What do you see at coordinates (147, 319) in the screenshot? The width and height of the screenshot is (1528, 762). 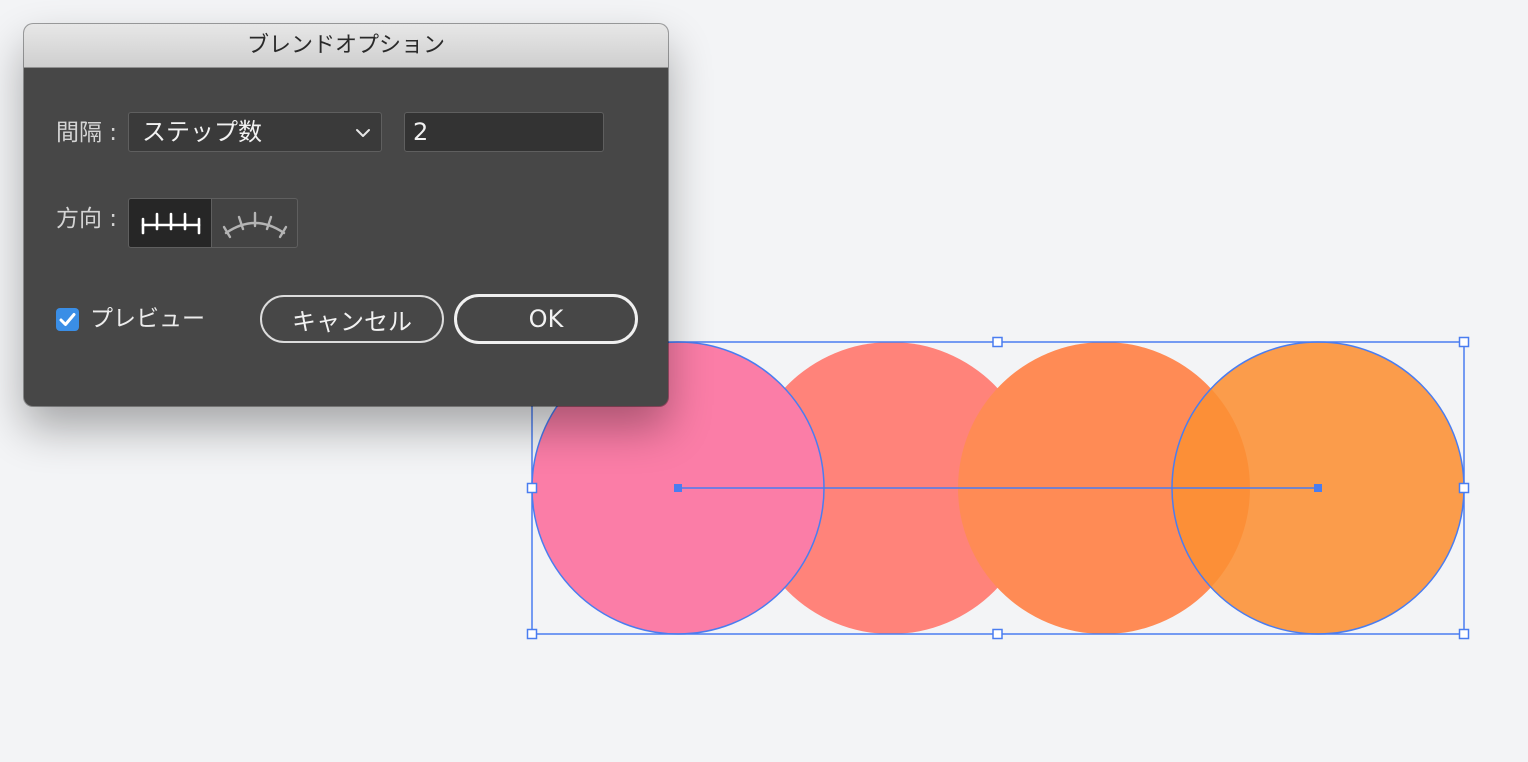 I see `preview-label: プレビュー` at bounding box center [147, 319].